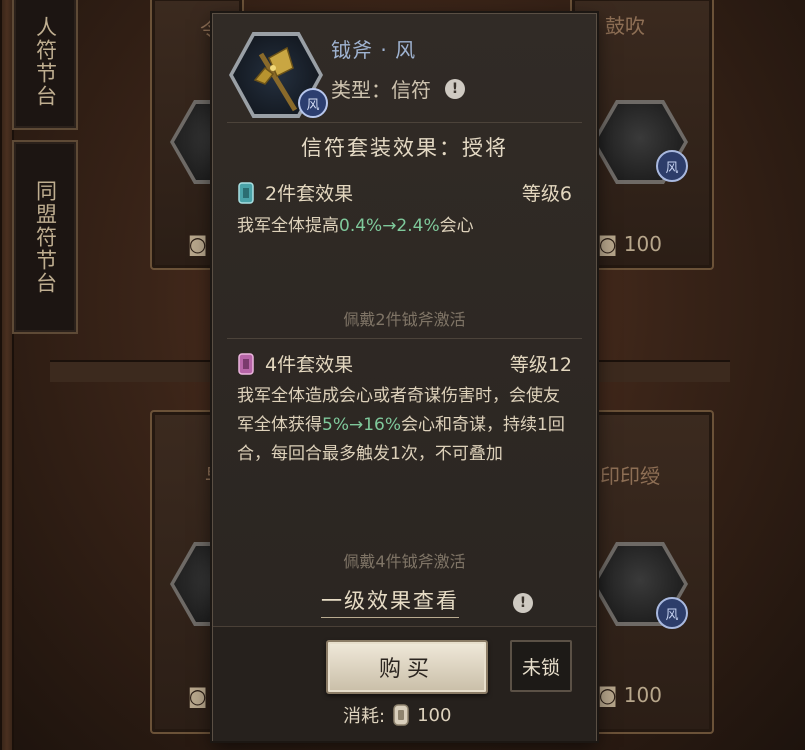 The image size is (805, 750). What do you see at coordinates (288, 226) in the screenshot?
I see `tier-2-desc-text: 我军全体提高` at bounding box center [288, 226].